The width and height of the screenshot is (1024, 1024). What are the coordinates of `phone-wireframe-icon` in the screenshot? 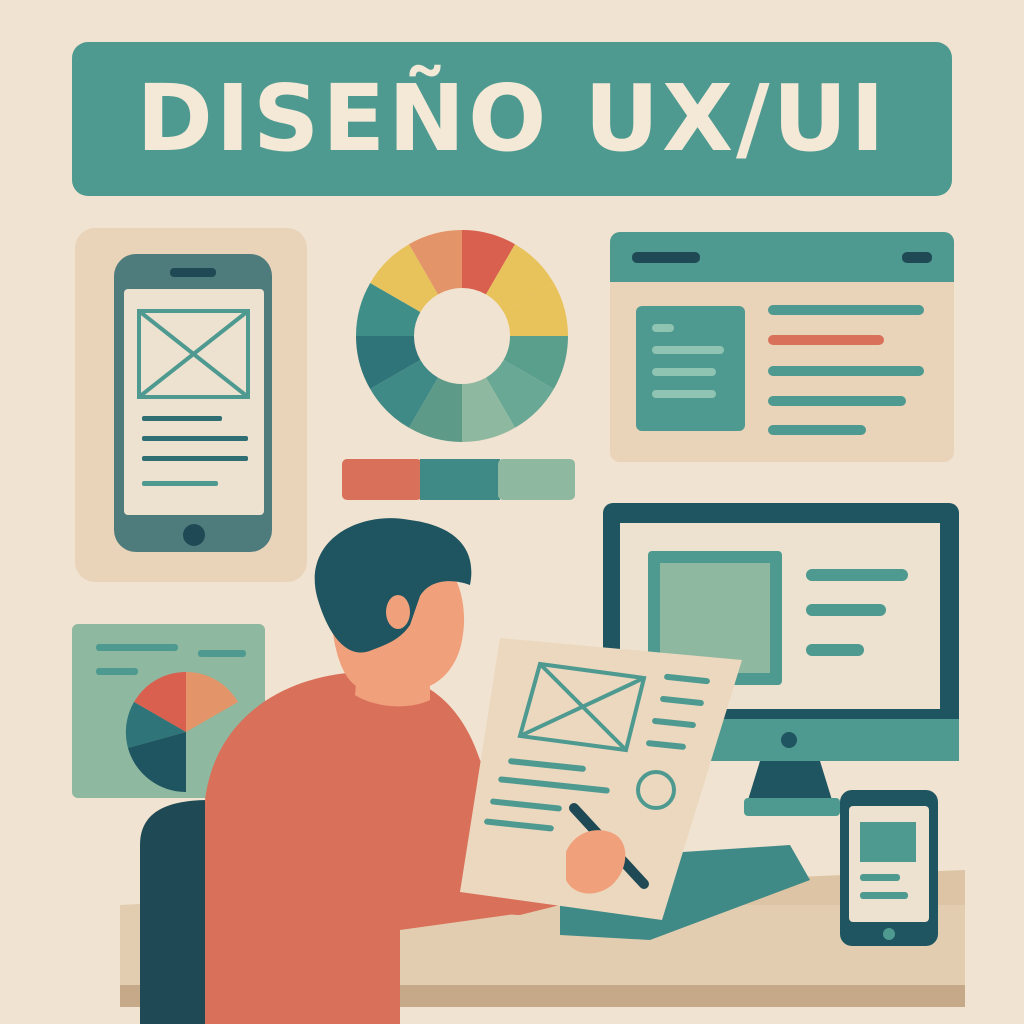 It's located at (191, 405).